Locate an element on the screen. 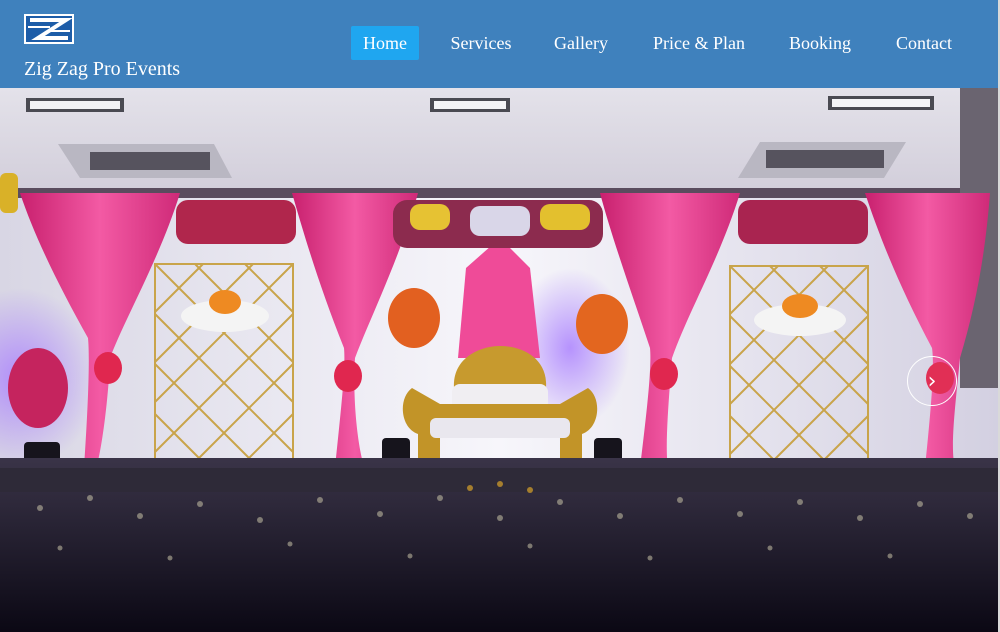  carousel-next-button: › is located at coordinates (932, 381).